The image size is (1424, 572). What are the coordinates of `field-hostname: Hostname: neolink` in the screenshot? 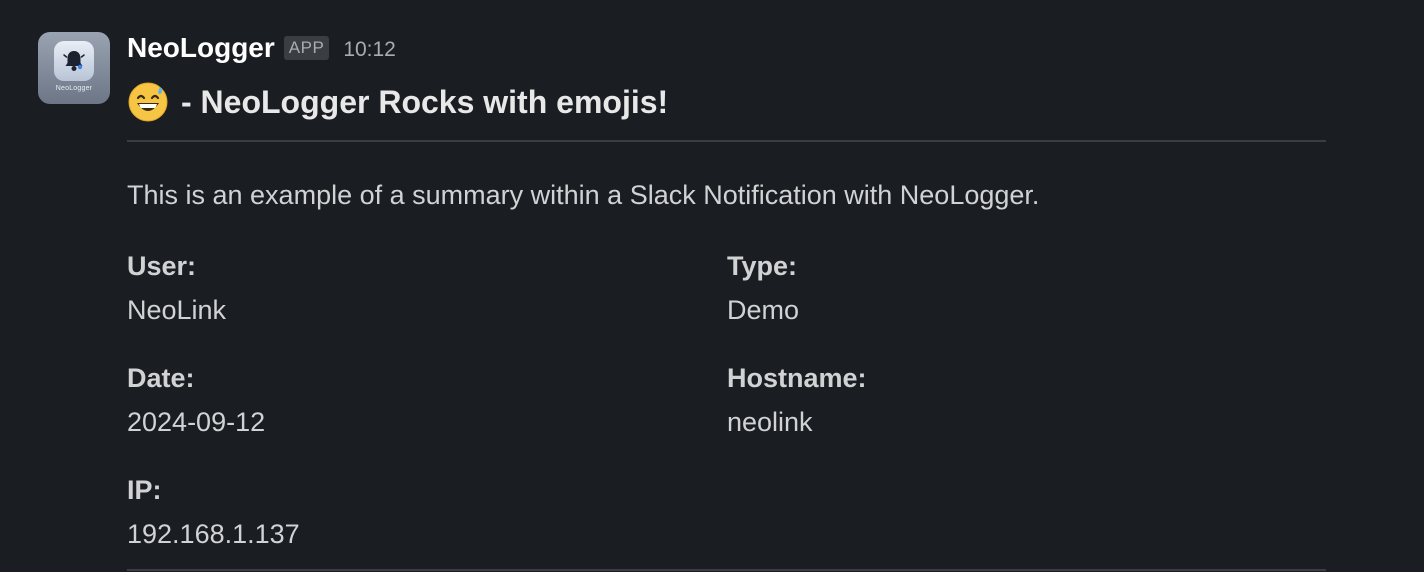 It's located at (797, 400).